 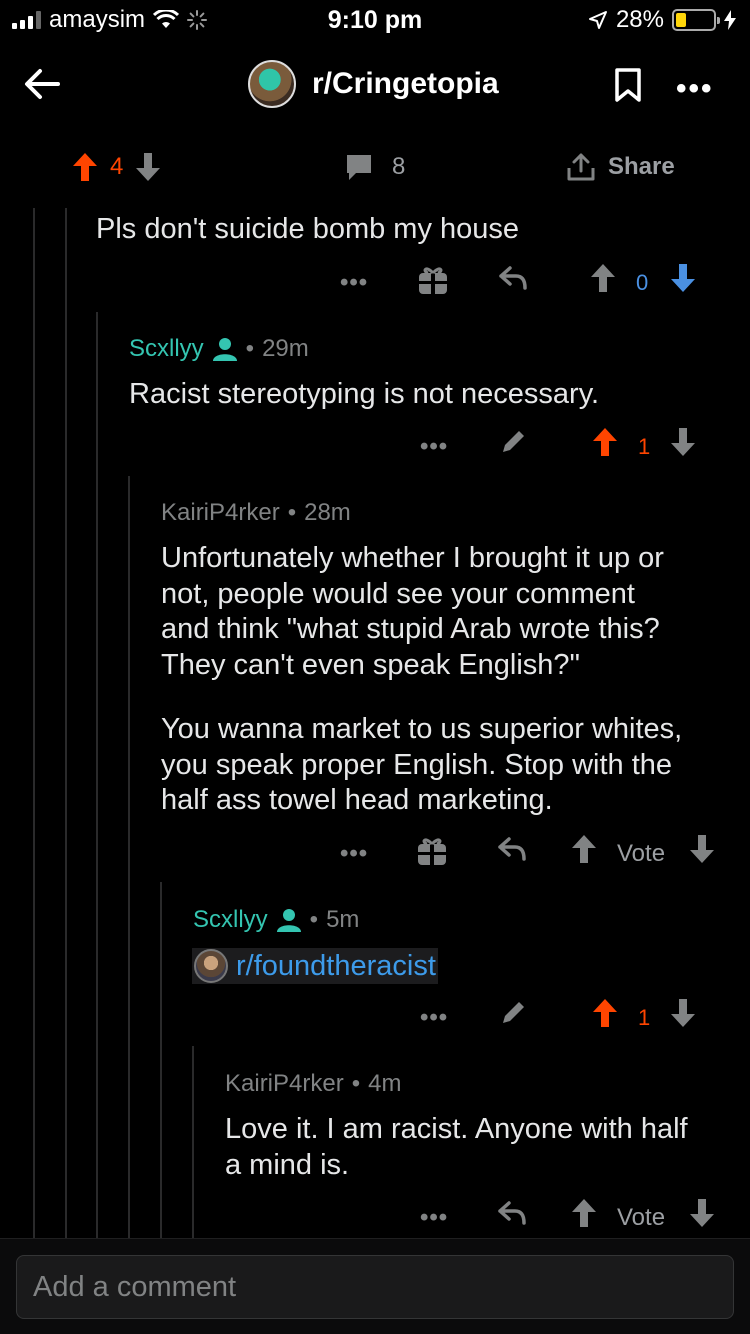 I want to click on comment-bubble-icon, so click(x=359, y=167).